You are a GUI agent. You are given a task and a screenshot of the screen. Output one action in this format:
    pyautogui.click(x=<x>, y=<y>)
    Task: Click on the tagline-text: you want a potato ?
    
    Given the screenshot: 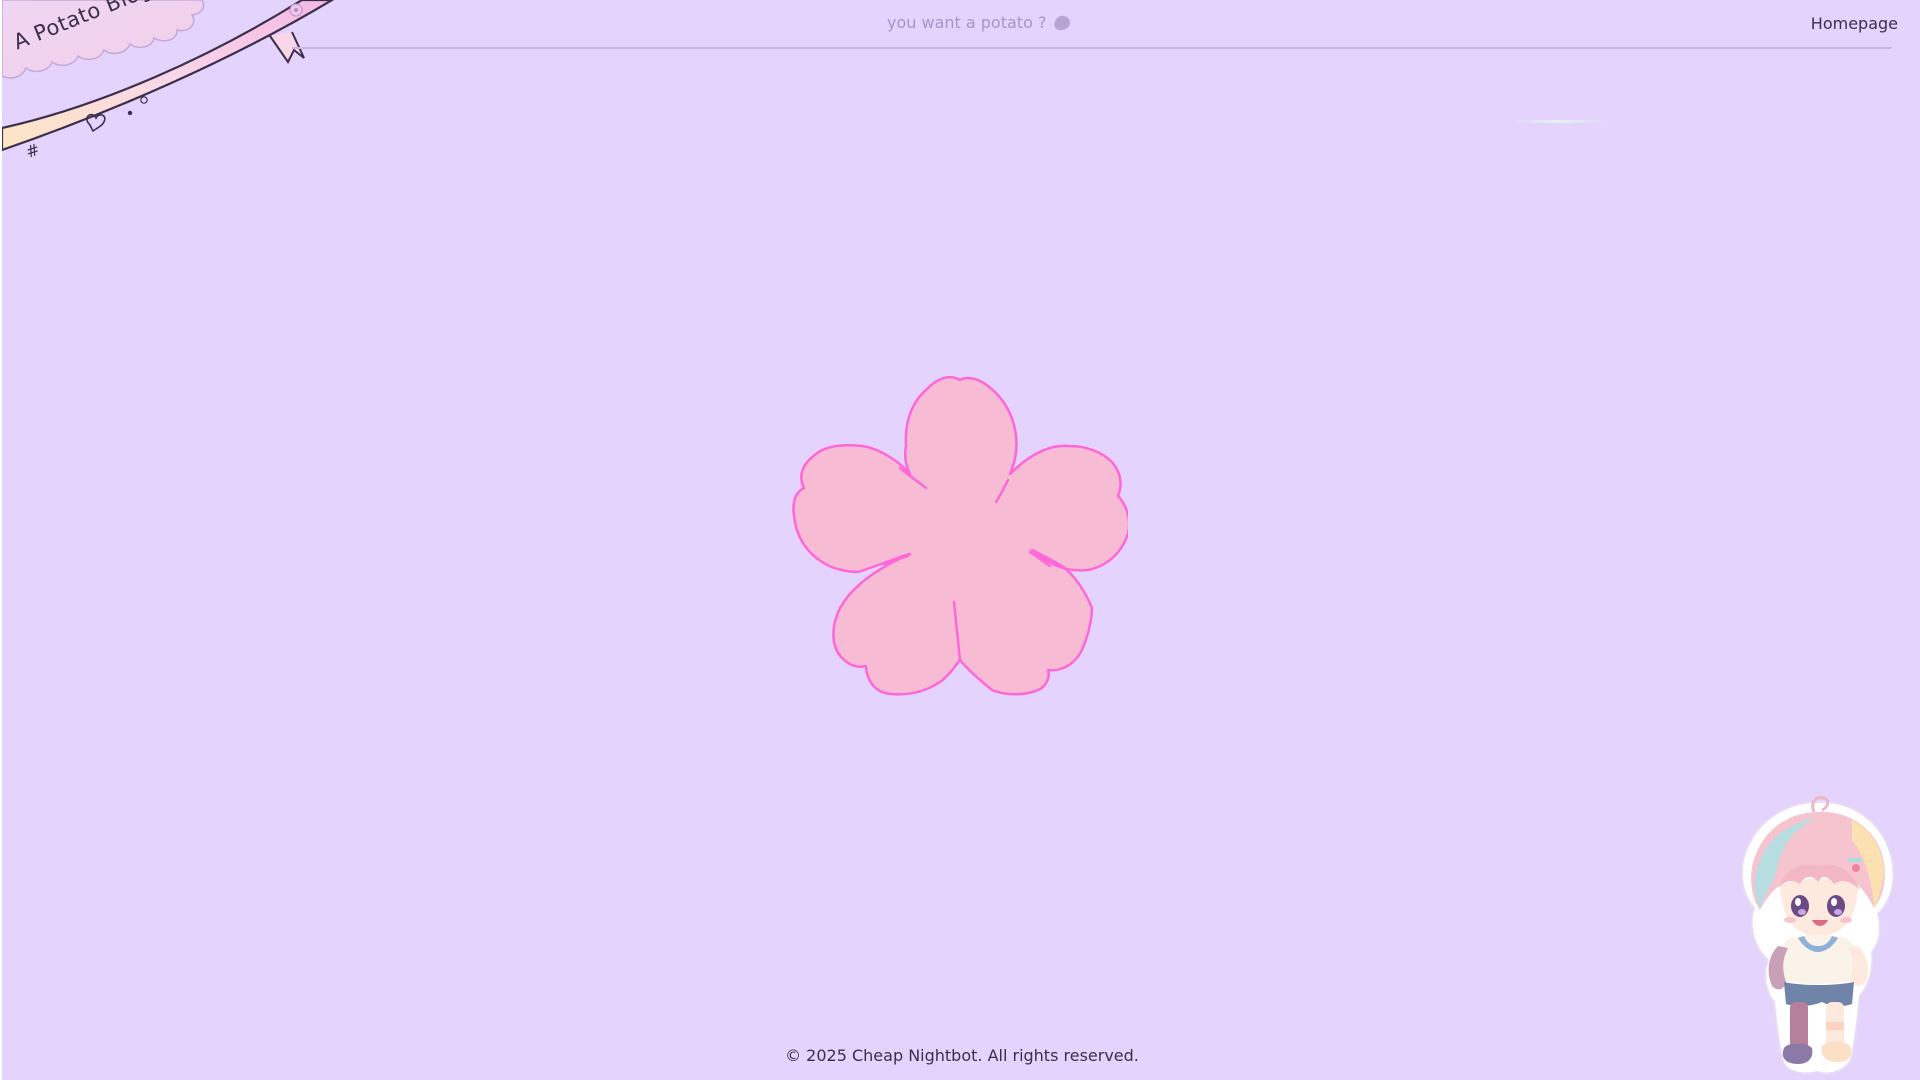 What is the action you would take?
    pyautogui.click(x=967, y=22)
    